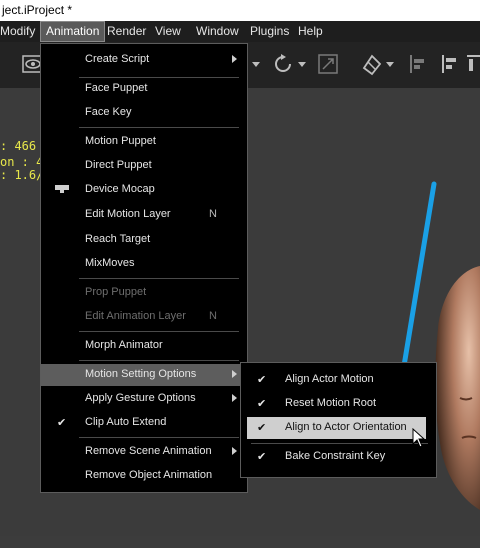 The height and width of the screenshot is (548, 480). I want to click on menu-item-reach-target: Reach Target, so click(144, 240).